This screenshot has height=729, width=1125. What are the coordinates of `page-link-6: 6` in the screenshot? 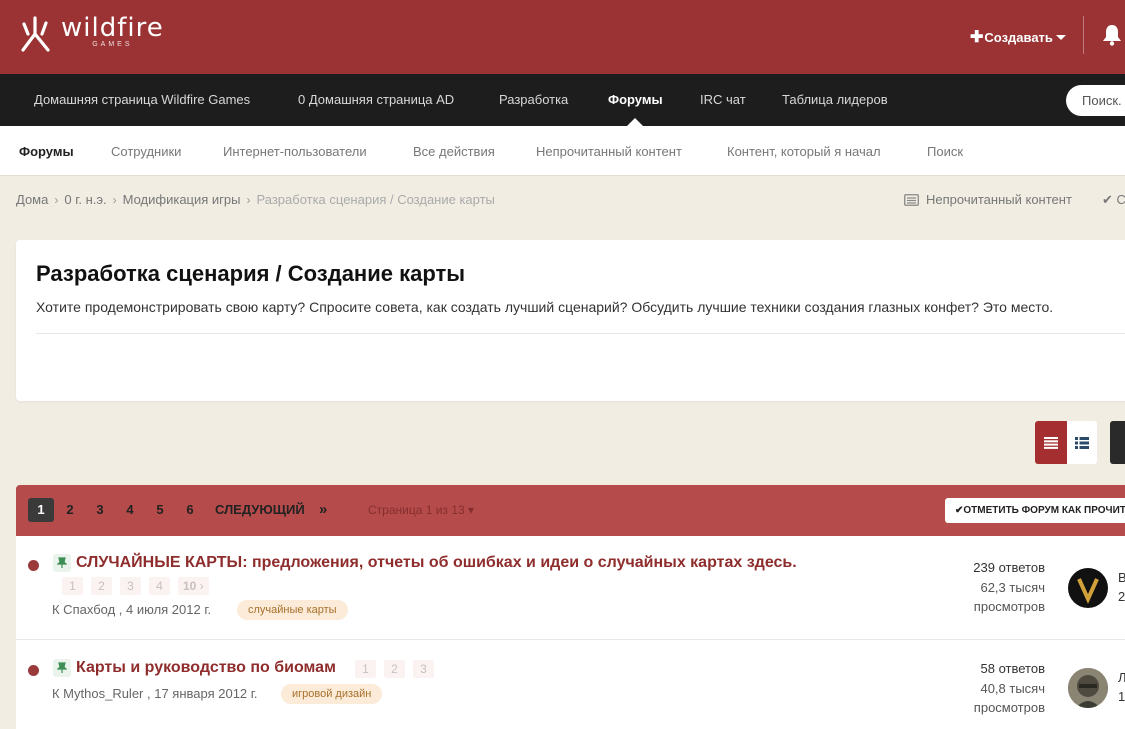 It's located at (190, 510).